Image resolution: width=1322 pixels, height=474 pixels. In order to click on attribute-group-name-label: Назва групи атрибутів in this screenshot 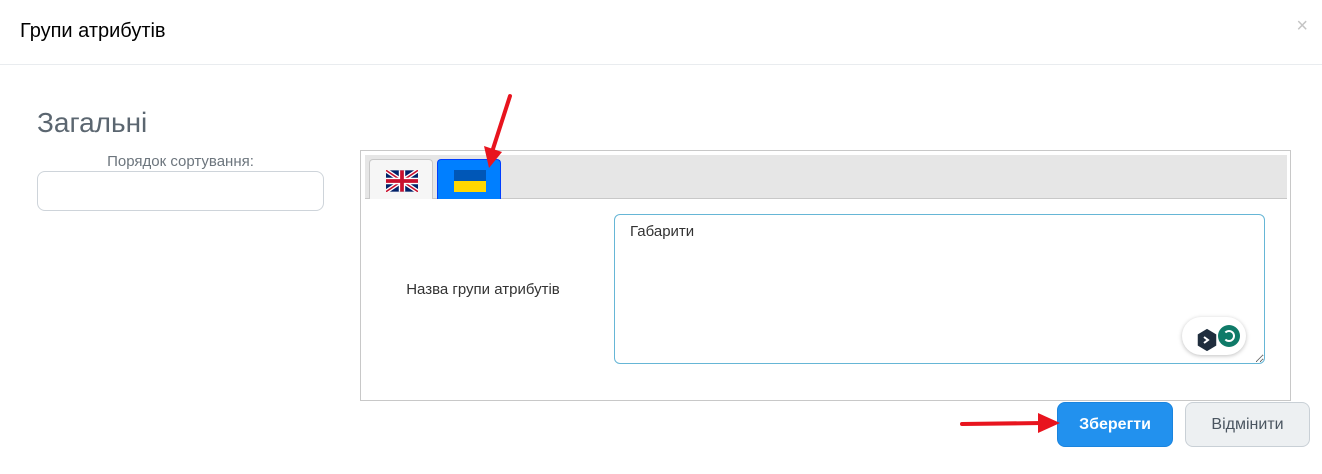, I will do `click(483, 289)`.